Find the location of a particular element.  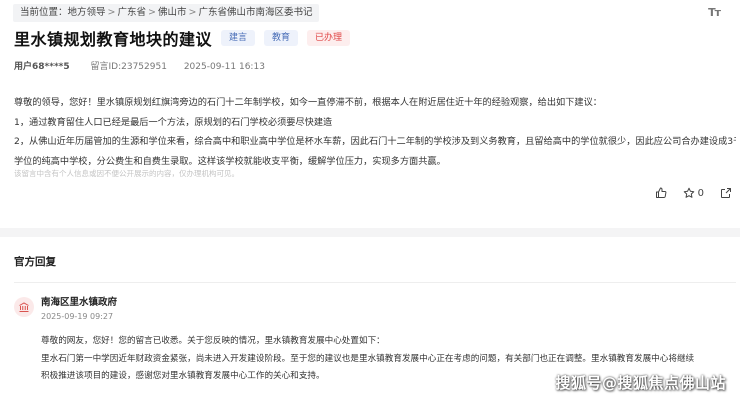

reply-header: 南海区里水镇政府 2025-09-19 09:27 is located at coordinates (65, 309).